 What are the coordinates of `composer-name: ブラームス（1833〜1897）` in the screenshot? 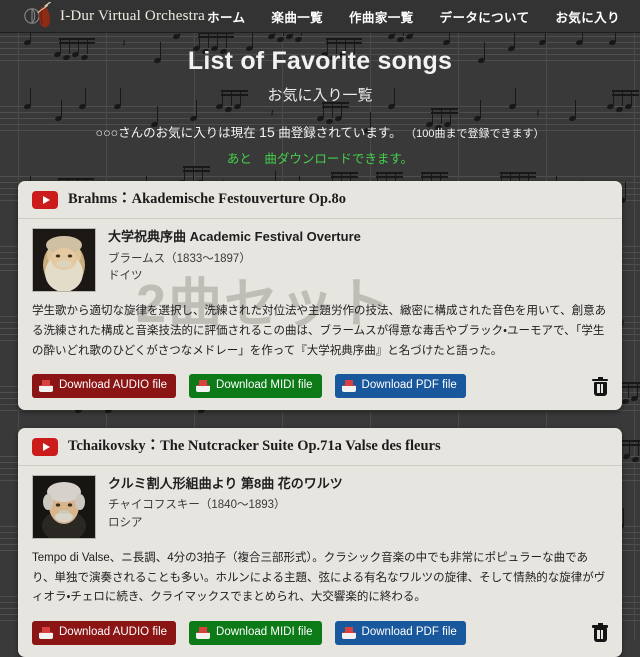 It's located at (179, 258).